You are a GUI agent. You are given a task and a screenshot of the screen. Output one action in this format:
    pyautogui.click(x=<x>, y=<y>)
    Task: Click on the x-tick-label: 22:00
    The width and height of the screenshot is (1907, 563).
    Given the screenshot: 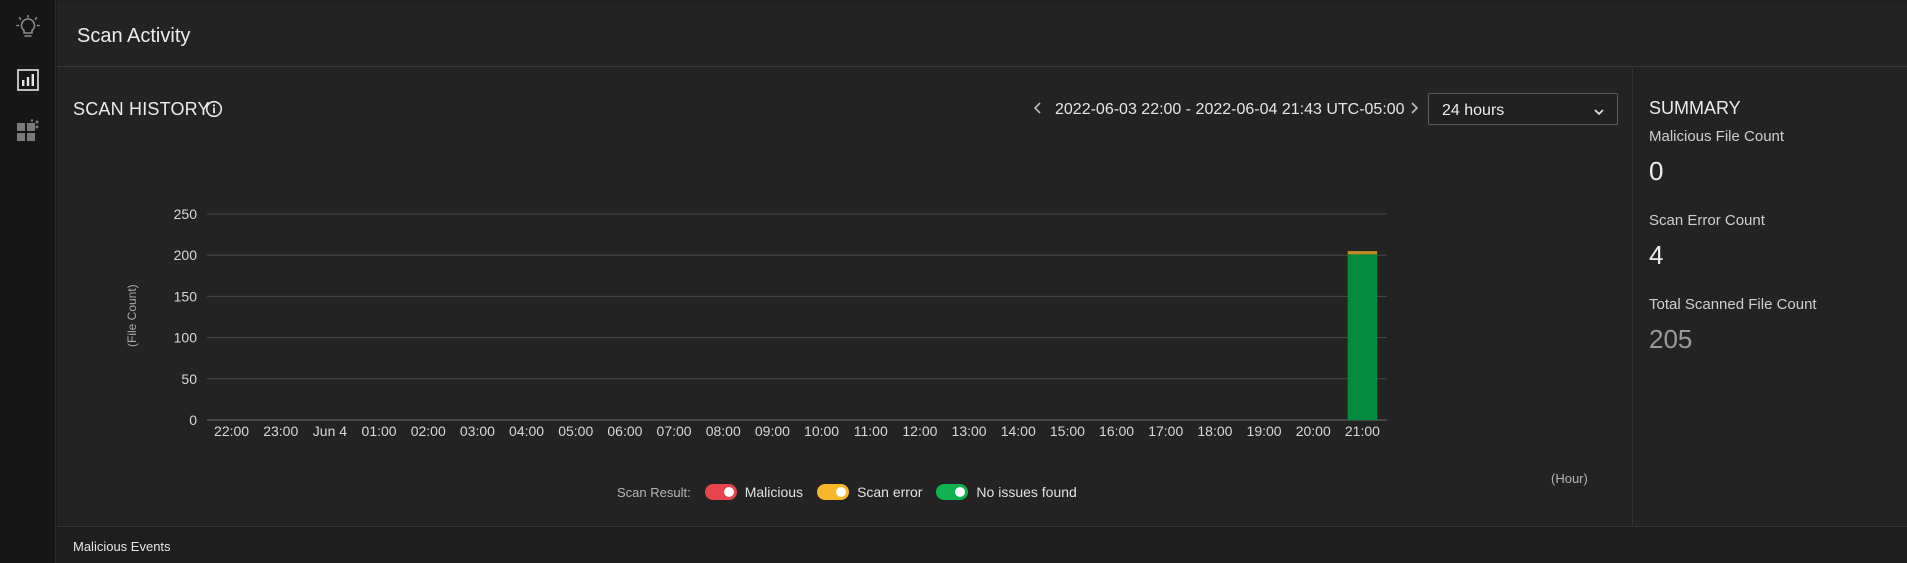 What is the action you would take?
    pyautogui.click(x=231, y=431)
    